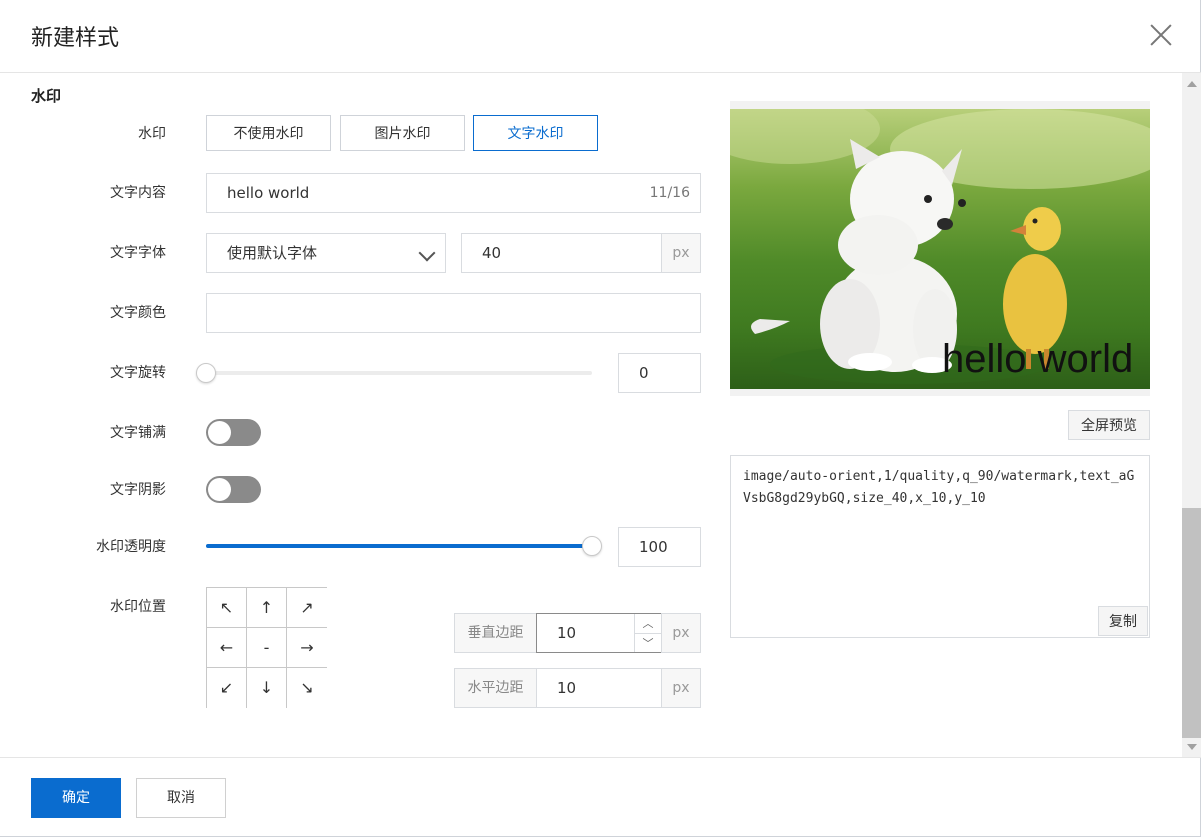 The width and height of the screenshot is (1201, 837). I want to click on scrollbar-thumb, so click(1191, 623).